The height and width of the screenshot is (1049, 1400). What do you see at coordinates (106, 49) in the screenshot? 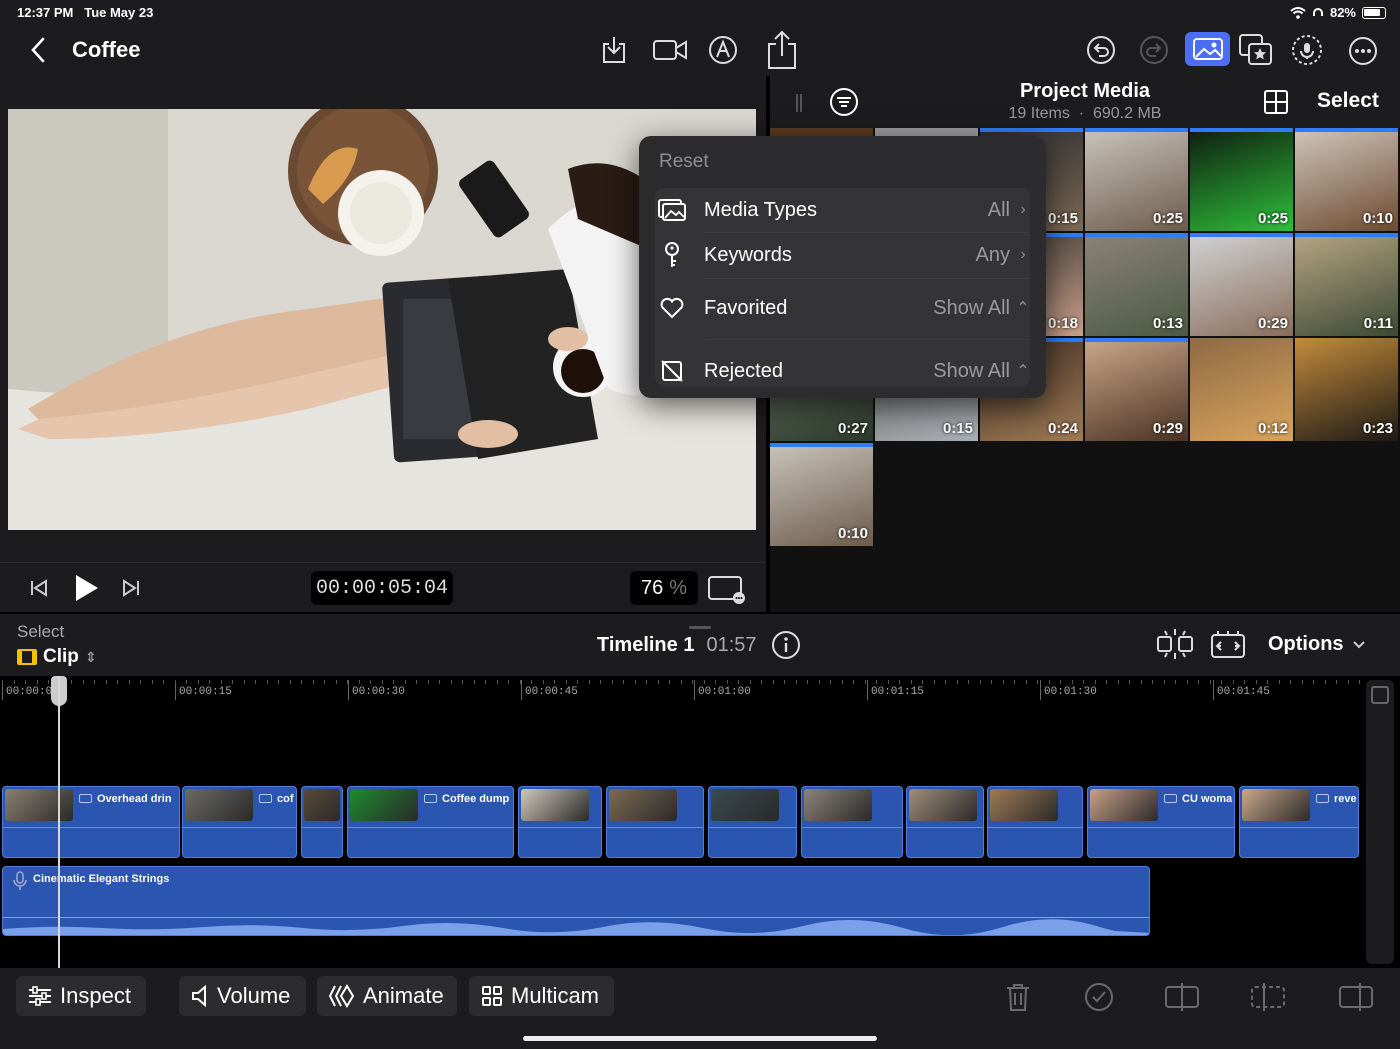
I see `project-title: Coffee` at bounding box center [106, 49].